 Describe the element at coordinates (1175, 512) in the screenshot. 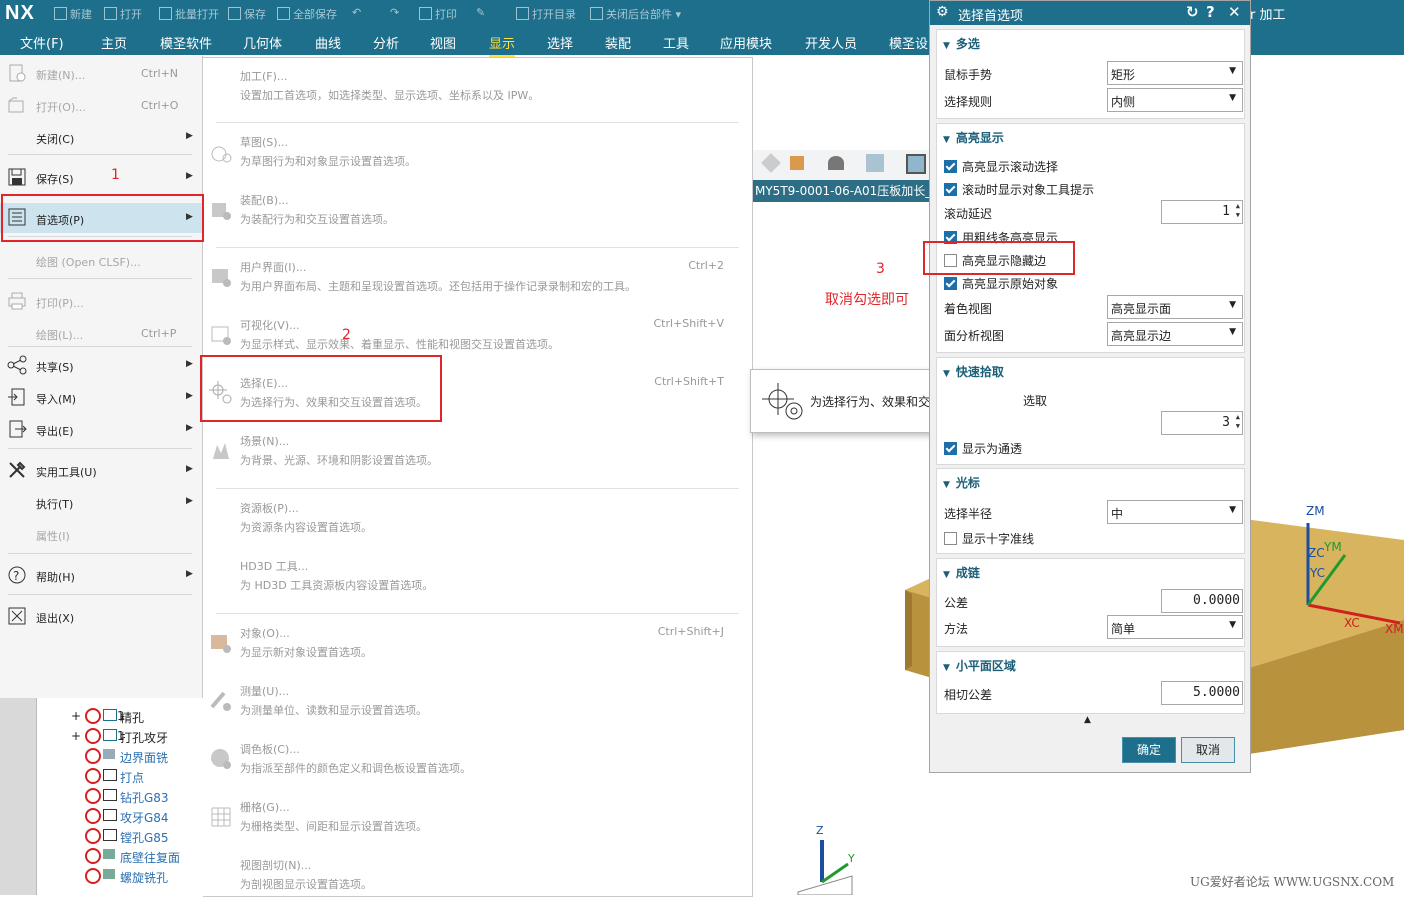

I see `radius-select: 中 ▼` at that location.